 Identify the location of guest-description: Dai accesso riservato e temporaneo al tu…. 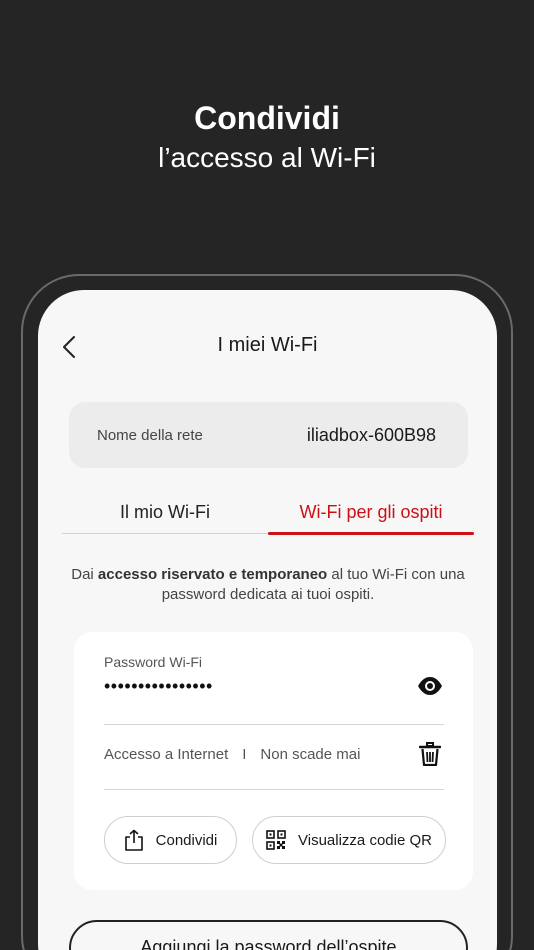
(268, 585).